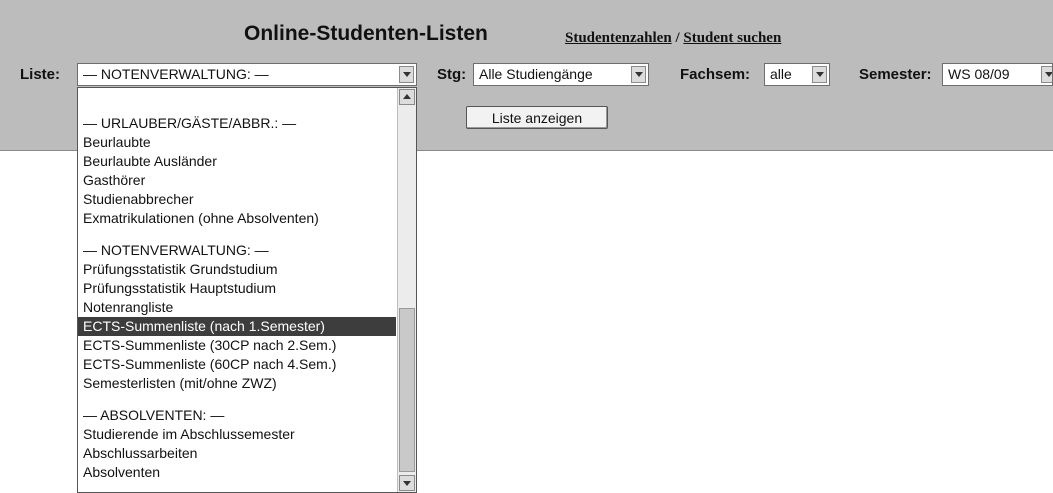  What do you see at coordinates (366, 33) in the screenshot?
I see `page-title: Online-Studenten-Listen` at bounding box center [366, 33].